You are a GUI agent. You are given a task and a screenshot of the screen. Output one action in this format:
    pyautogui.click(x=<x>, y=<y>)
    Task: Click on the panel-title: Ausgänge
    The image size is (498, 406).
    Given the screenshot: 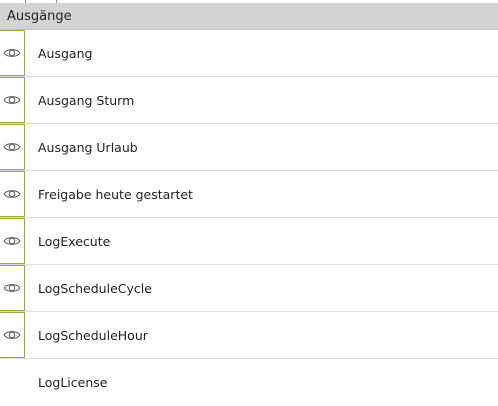 What is the action you would take?
    pyautogui.click(x=39, y=16)
    